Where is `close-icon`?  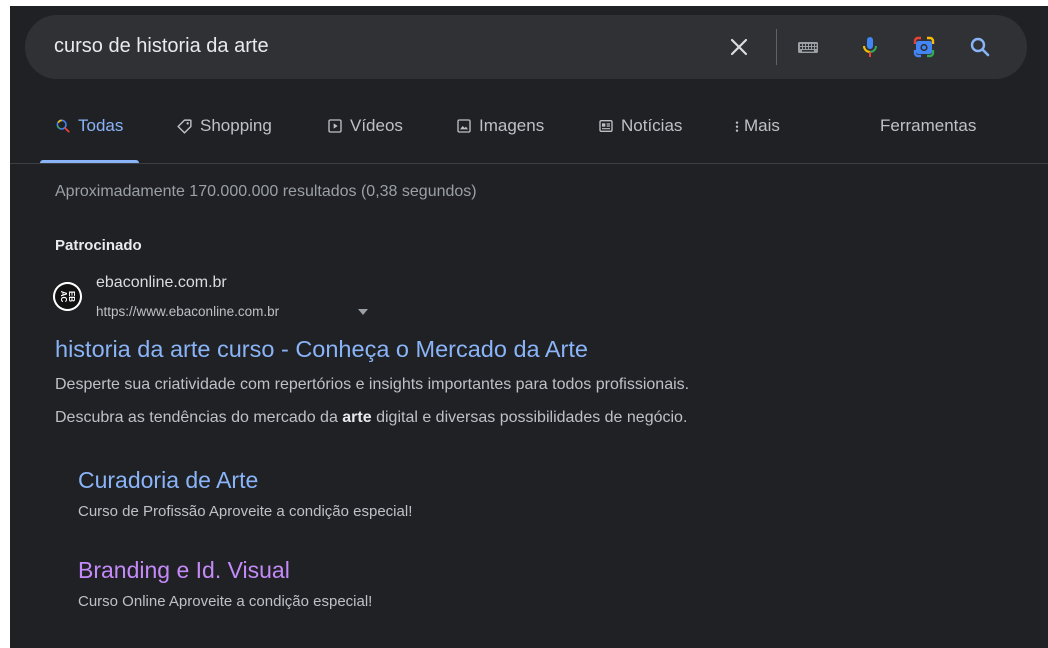
close-icon is located at coordinates (739, 47).